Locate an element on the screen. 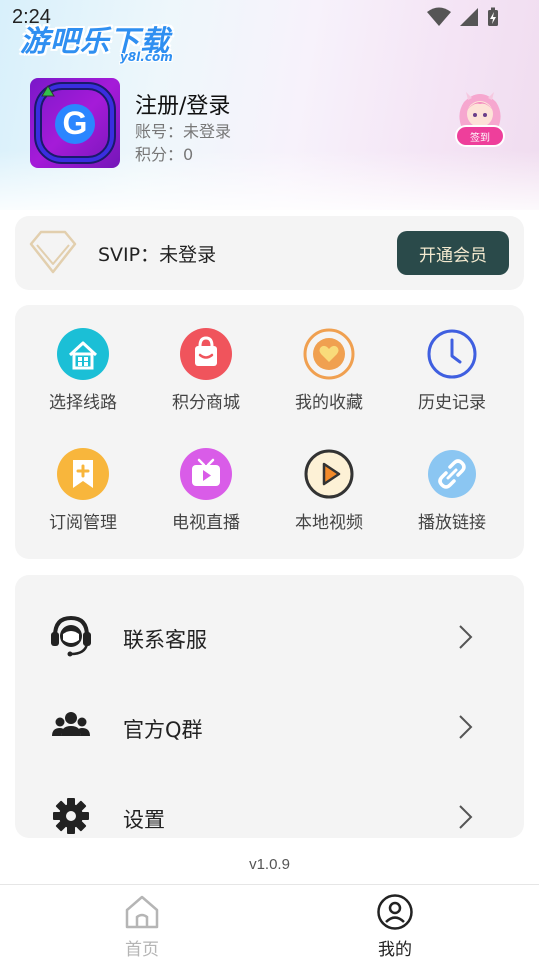 This screenshot has height=958, width=539. list-label: 官方Q群 is located at coordinates (163, 730).